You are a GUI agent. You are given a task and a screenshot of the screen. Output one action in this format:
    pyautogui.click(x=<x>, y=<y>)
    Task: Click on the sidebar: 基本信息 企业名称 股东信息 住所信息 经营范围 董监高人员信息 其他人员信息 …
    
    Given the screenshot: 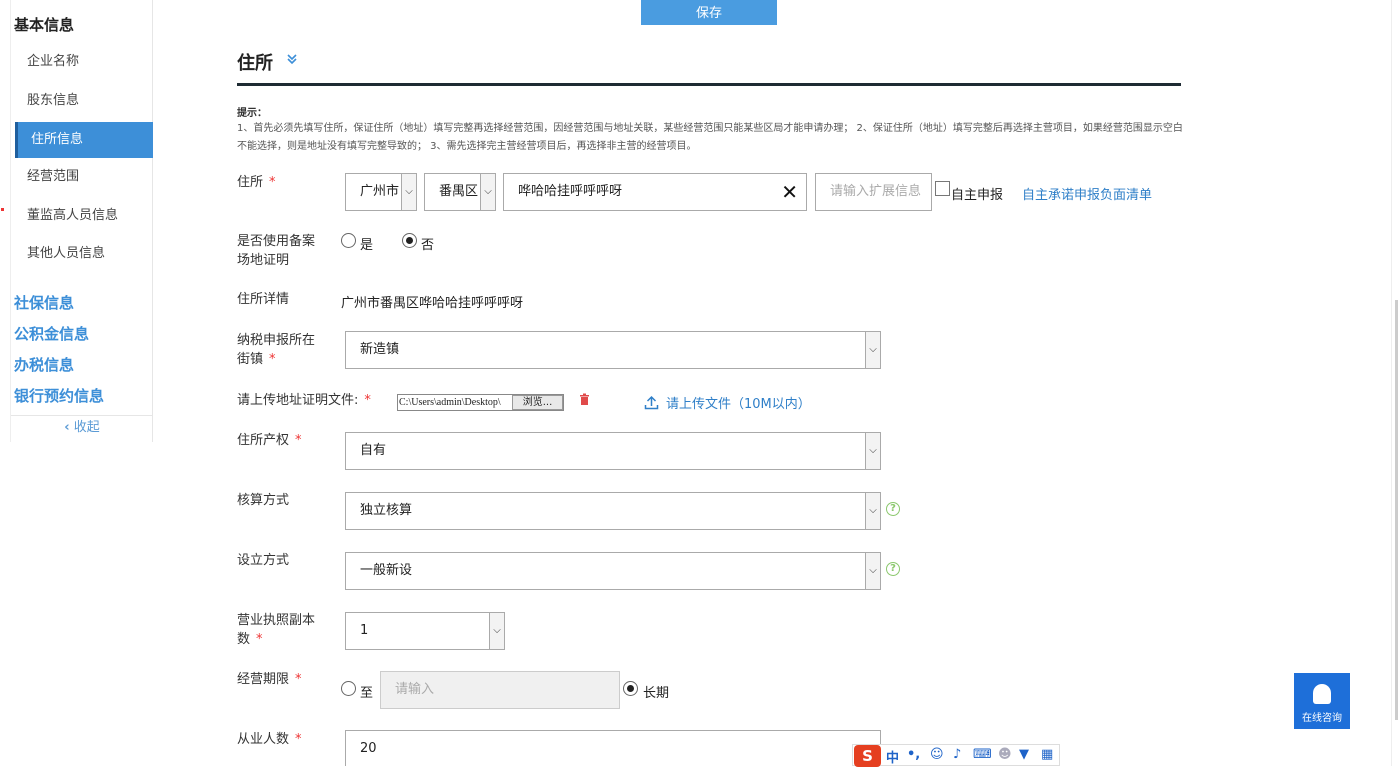 What is the action you would take?
    pyautogui.click(x=81, y=221)
    